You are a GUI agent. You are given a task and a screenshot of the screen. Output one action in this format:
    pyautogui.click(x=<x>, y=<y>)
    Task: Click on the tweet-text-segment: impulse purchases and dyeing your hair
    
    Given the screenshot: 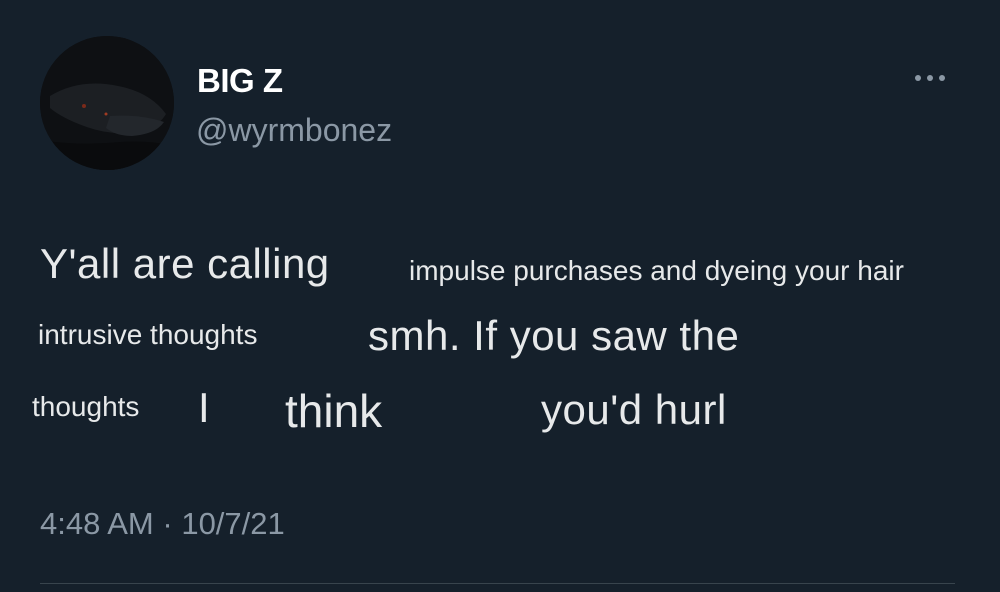 What is the action you would take?
    pyautogui.click(x=656, y=270)
    